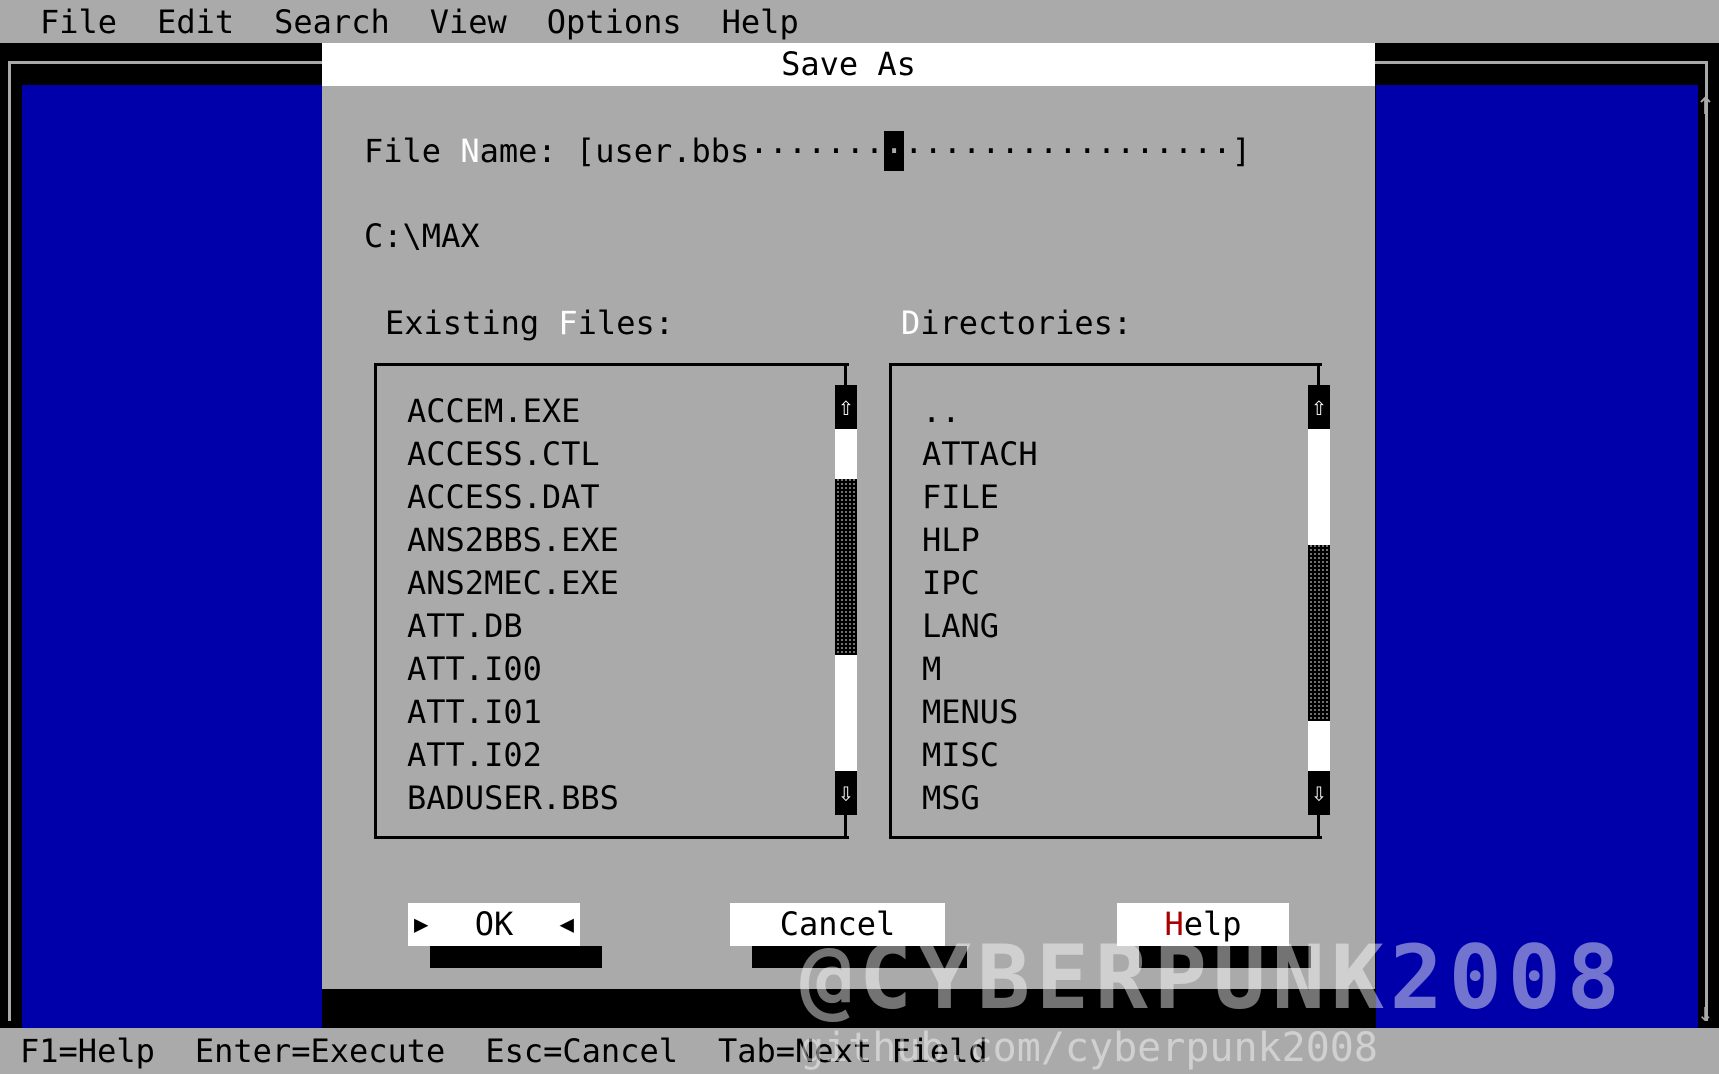 Image resolution: width=1719 pixels, height=1074 pixels. What do you see at coordinates (980, 755) in the screenshot?
I see `directory-list-item: MISC` at bounding box center [980, 755].